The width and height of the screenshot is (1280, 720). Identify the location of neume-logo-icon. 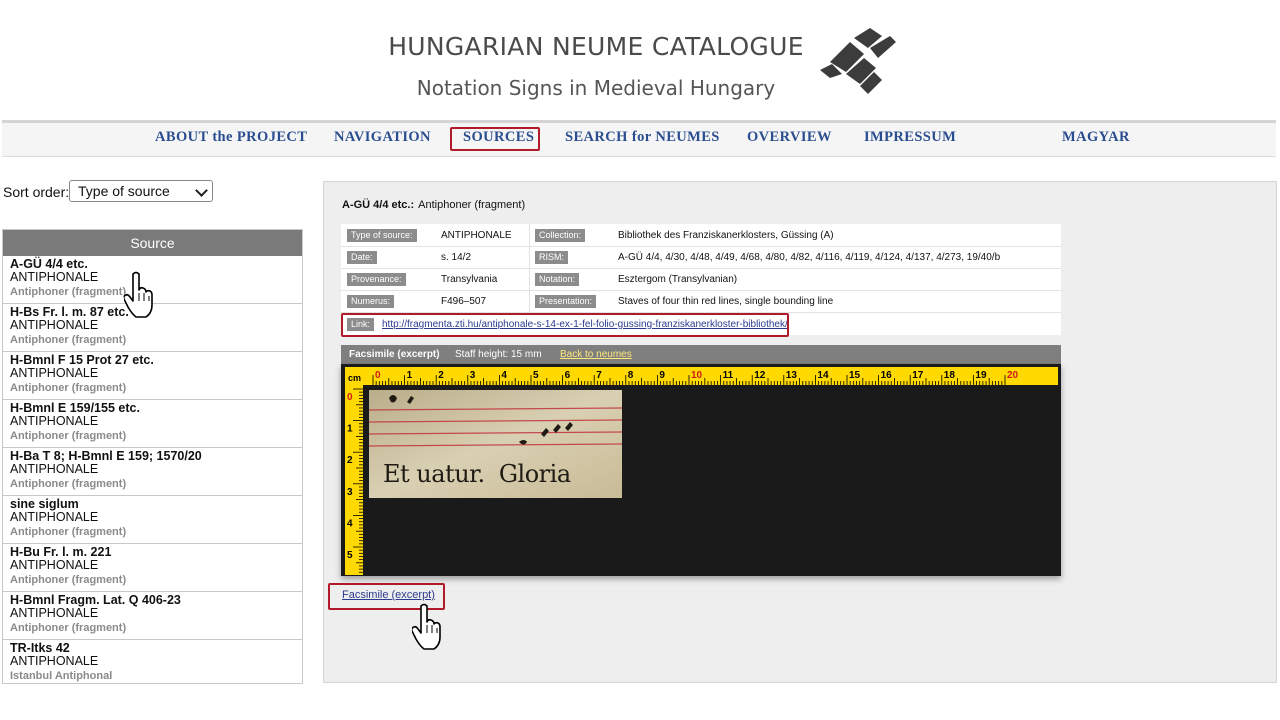
(858, 61).